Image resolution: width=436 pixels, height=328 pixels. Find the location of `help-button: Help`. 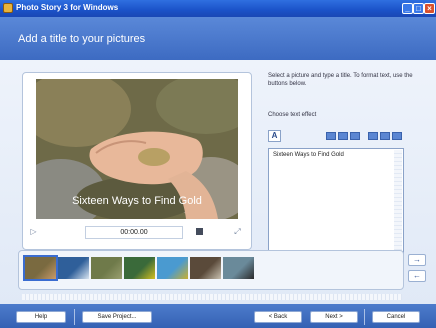

help-button: Help is located at coordinates (41, 317).